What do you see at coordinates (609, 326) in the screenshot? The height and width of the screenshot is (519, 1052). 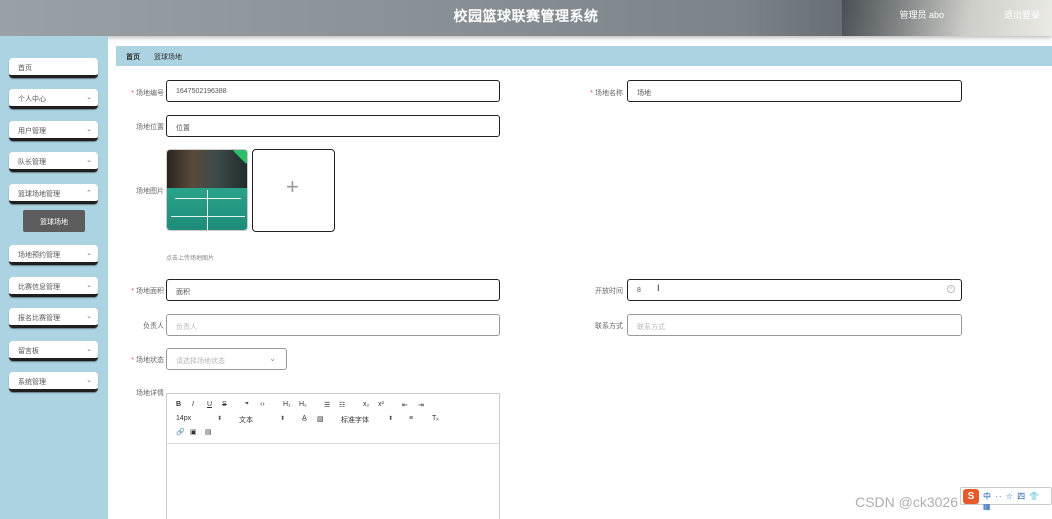 I see `contact-label: 联系方式` at bounding box center [609, 326].